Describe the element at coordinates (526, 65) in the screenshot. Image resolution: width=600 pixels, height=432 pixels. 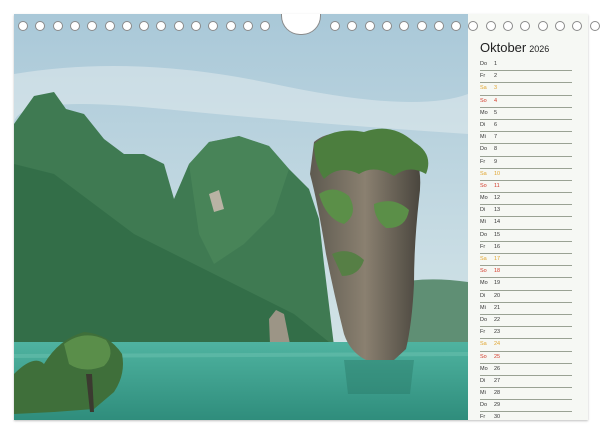
I see `day-row: Do 1` at that location.